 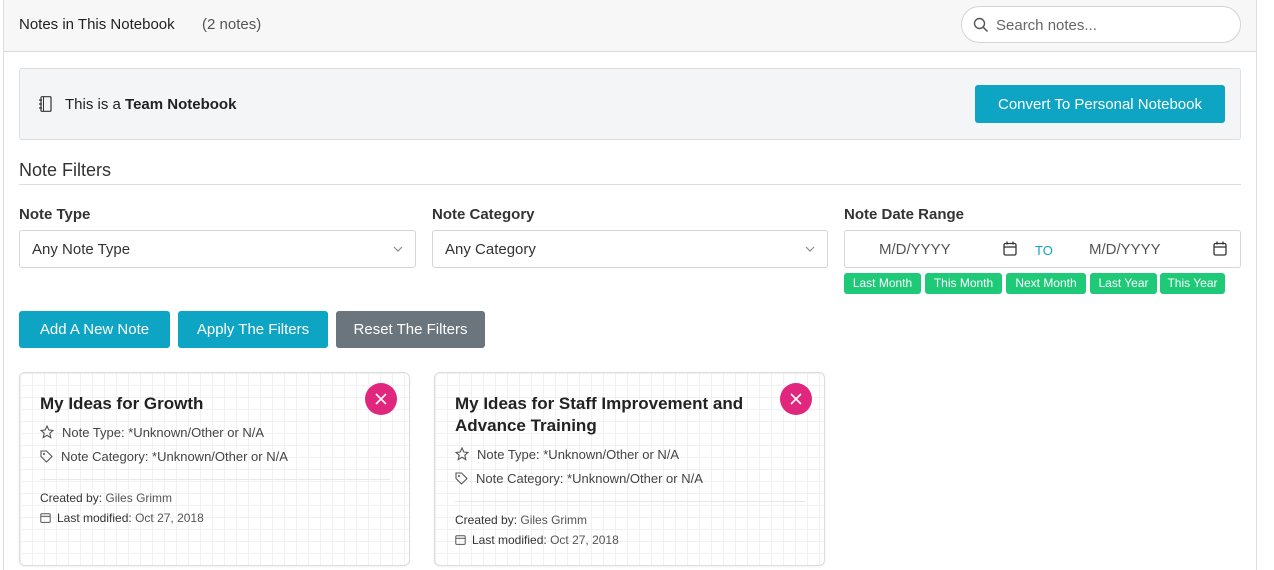 I want to click on note-category-value: Any Category, so click(x=490, y=249).